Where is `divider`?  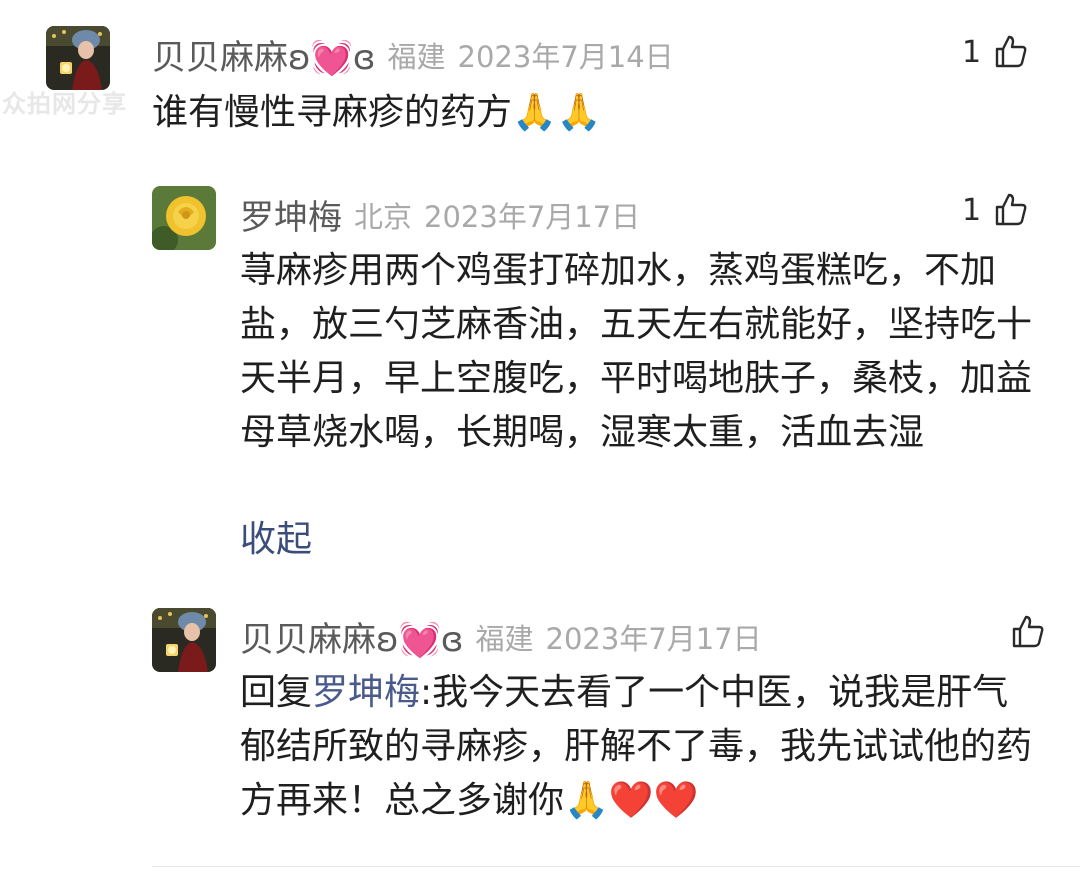 divider is located at coordinates (616, 866).